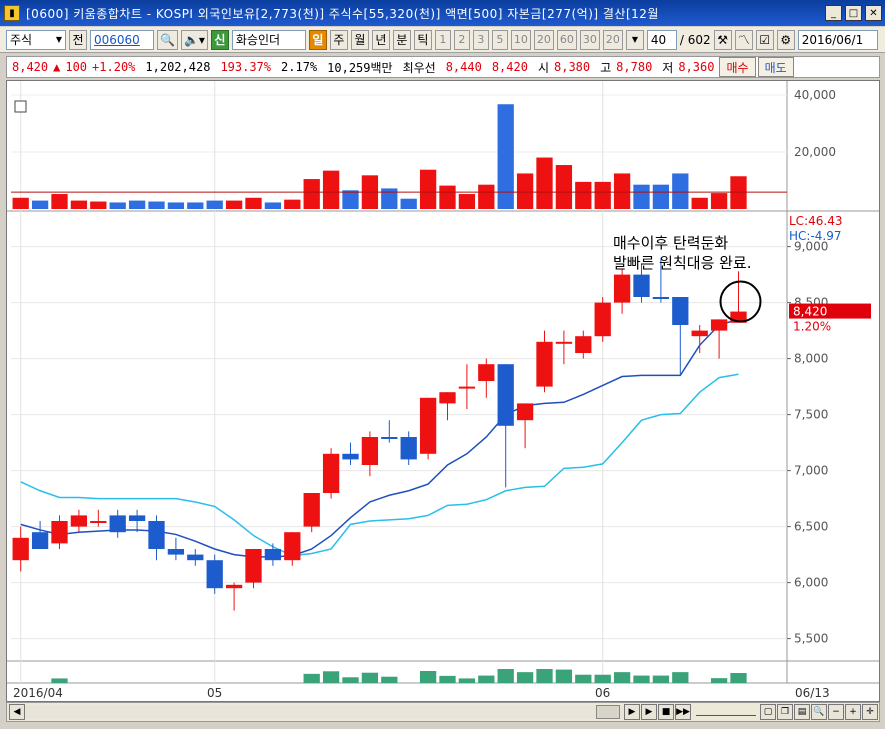 This screenshot has width=885, height=729. I want to click on price-tick-label: 7,500, so click(811, 415).